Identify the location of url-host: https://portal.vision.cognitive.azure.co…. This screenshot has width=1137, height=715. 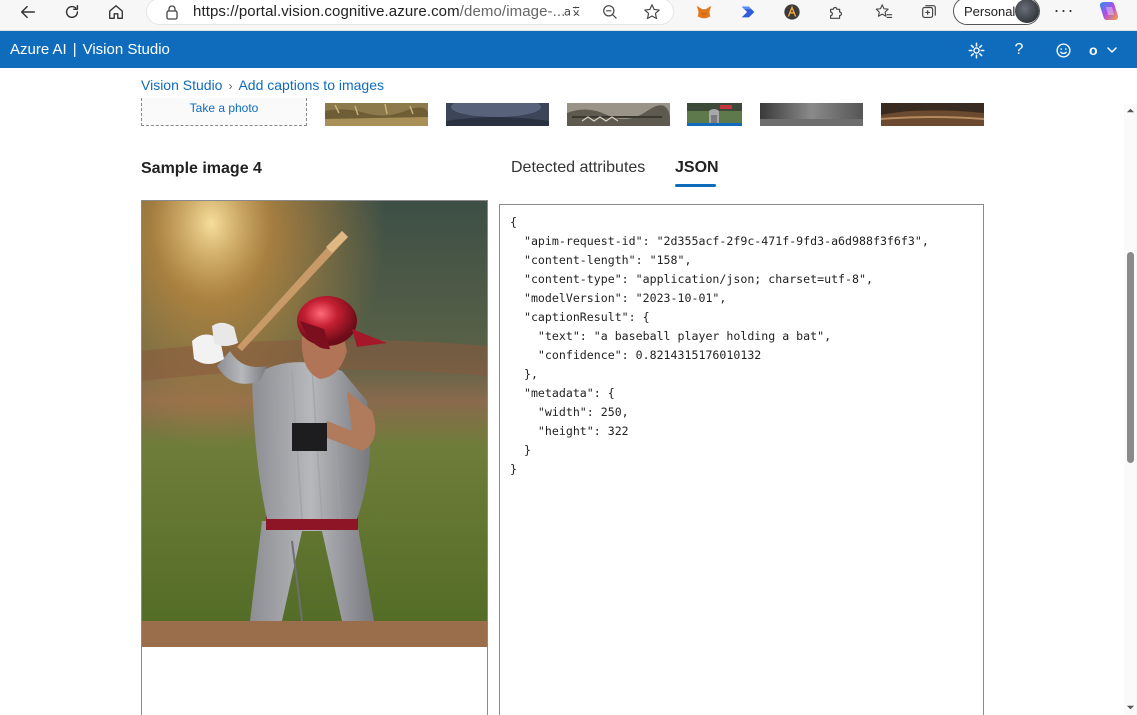
(326, 11).